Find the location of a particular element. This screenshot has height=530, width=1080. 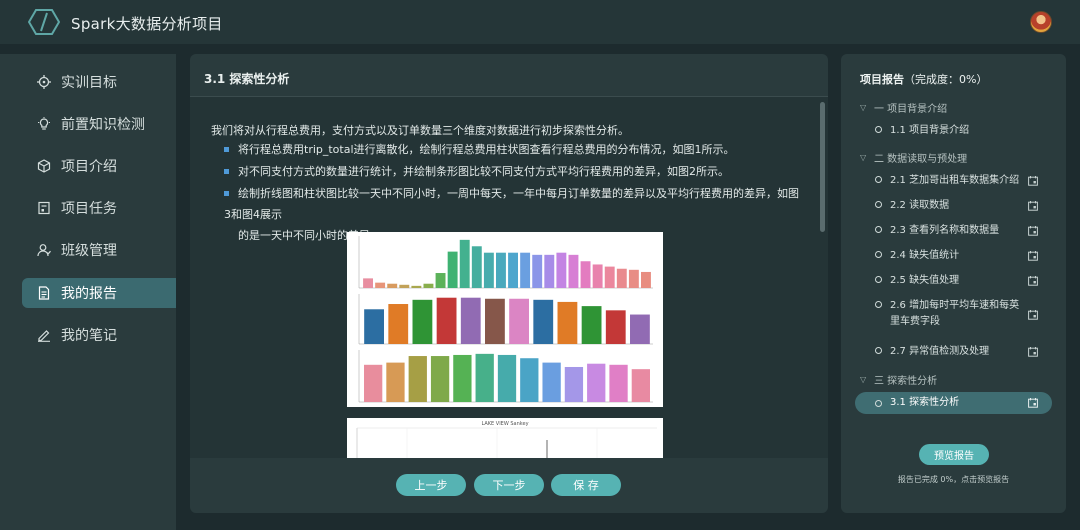

sidebar: 实训目标 前置知识检测 项目介绍 项目任务 班级管理 我的报告 我的笔记 is located at coordinates (88, 292).